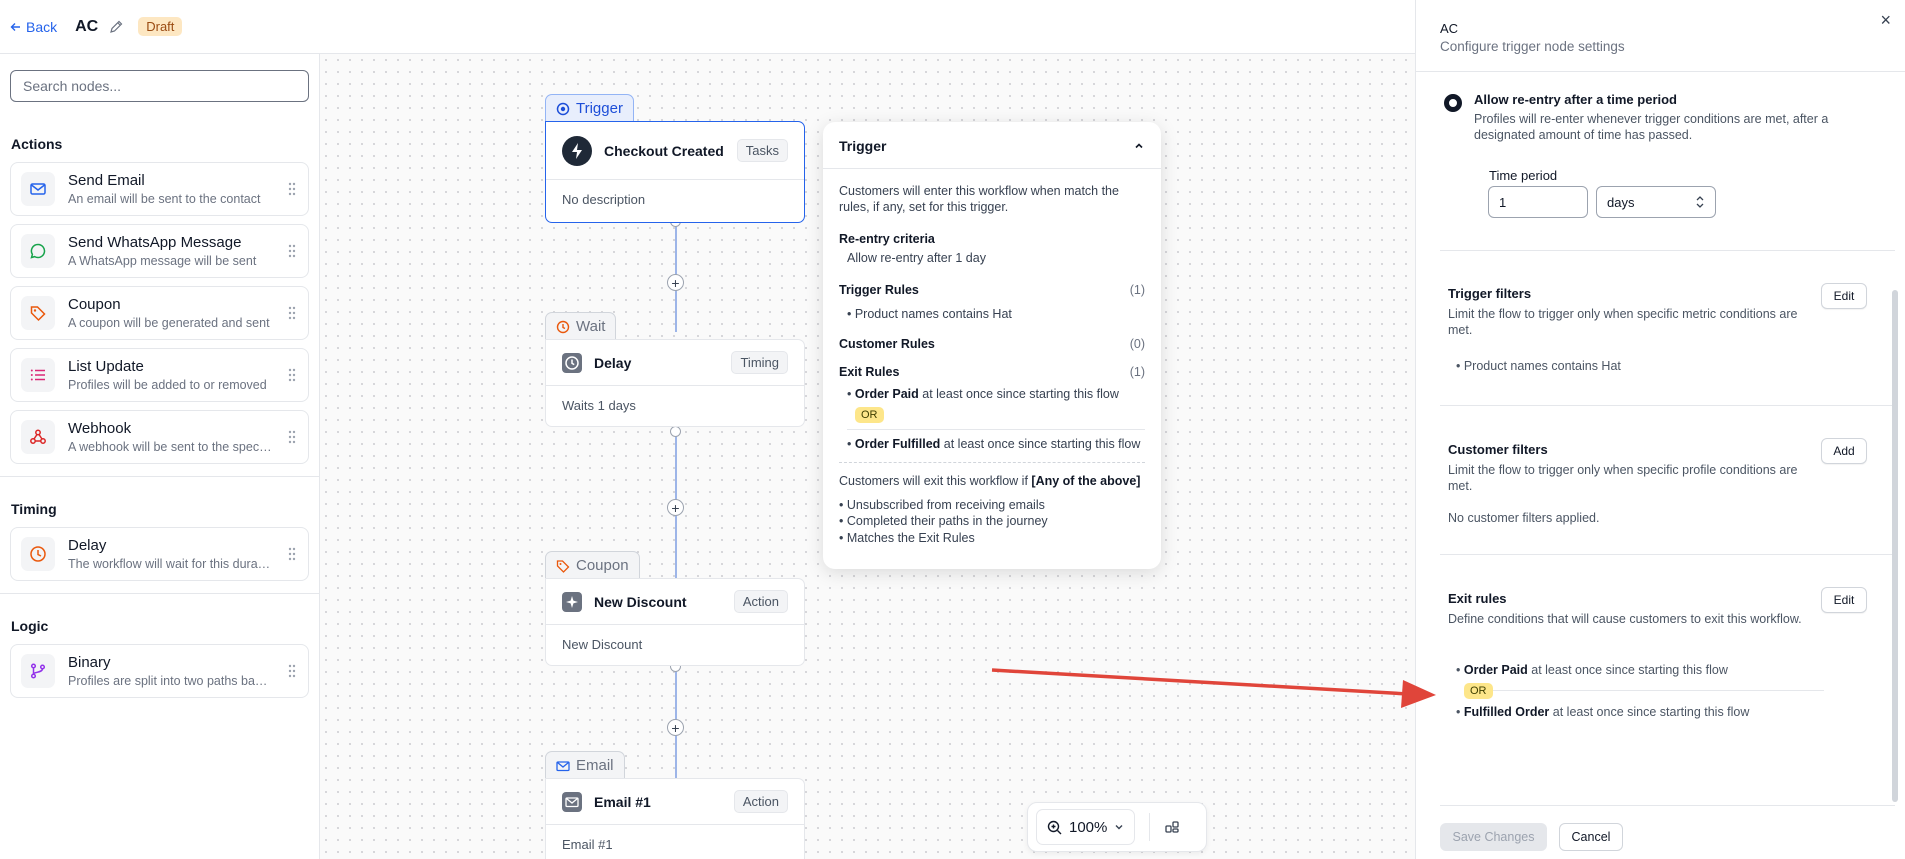 The image size is (1905, 859). What do you see at coordinates (572, 601) in the screenshot?
I see `sparkle-icon` at bounding box center [572, 601].